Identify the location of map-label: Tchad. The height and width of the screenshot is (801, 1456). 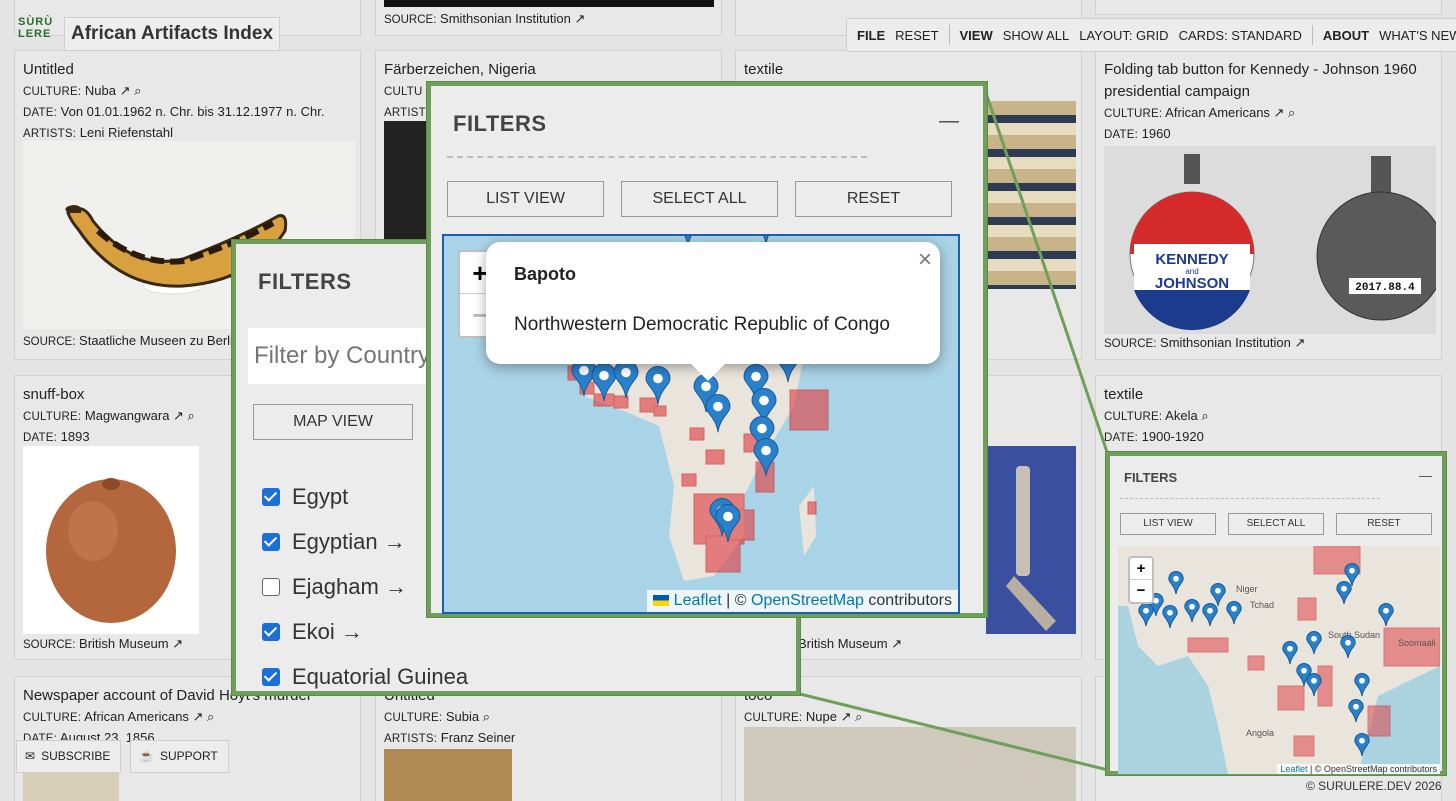
(1262, 605).